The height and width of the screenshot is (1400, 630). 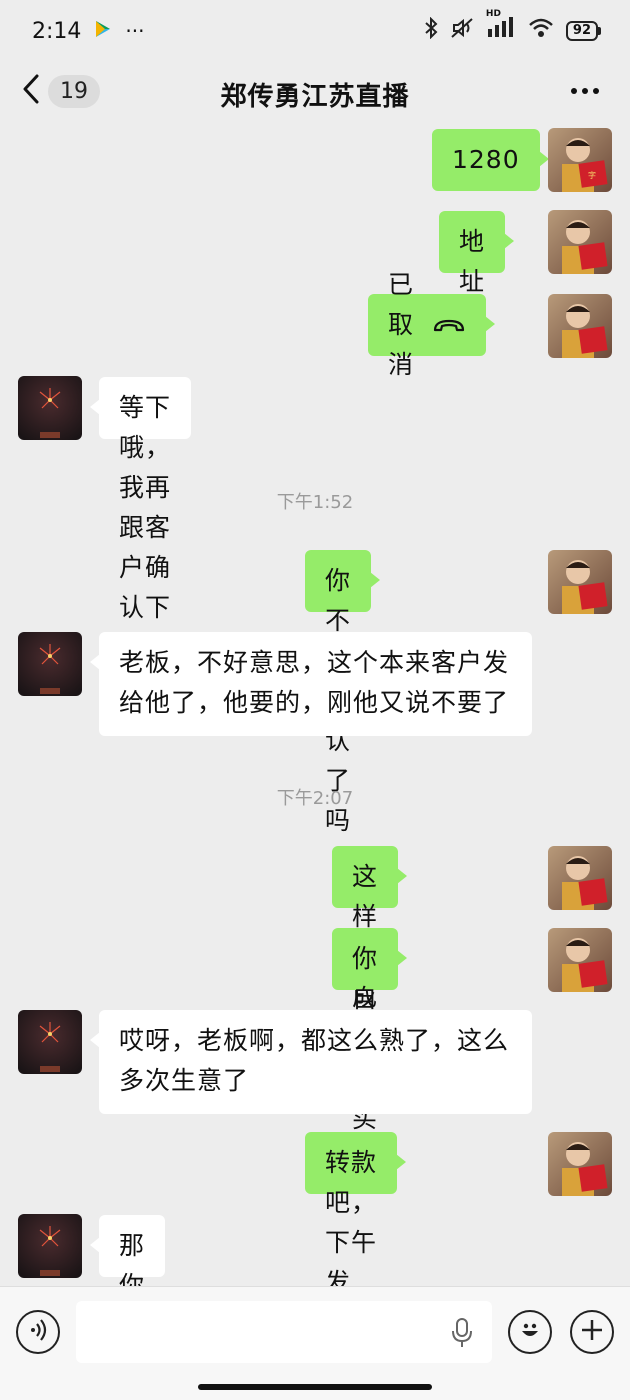 What do you see at coordinates (315, 97) in the screenshot?
I see `chat-title: 郑传勇江苏直播` at bounding box center [315, 97].